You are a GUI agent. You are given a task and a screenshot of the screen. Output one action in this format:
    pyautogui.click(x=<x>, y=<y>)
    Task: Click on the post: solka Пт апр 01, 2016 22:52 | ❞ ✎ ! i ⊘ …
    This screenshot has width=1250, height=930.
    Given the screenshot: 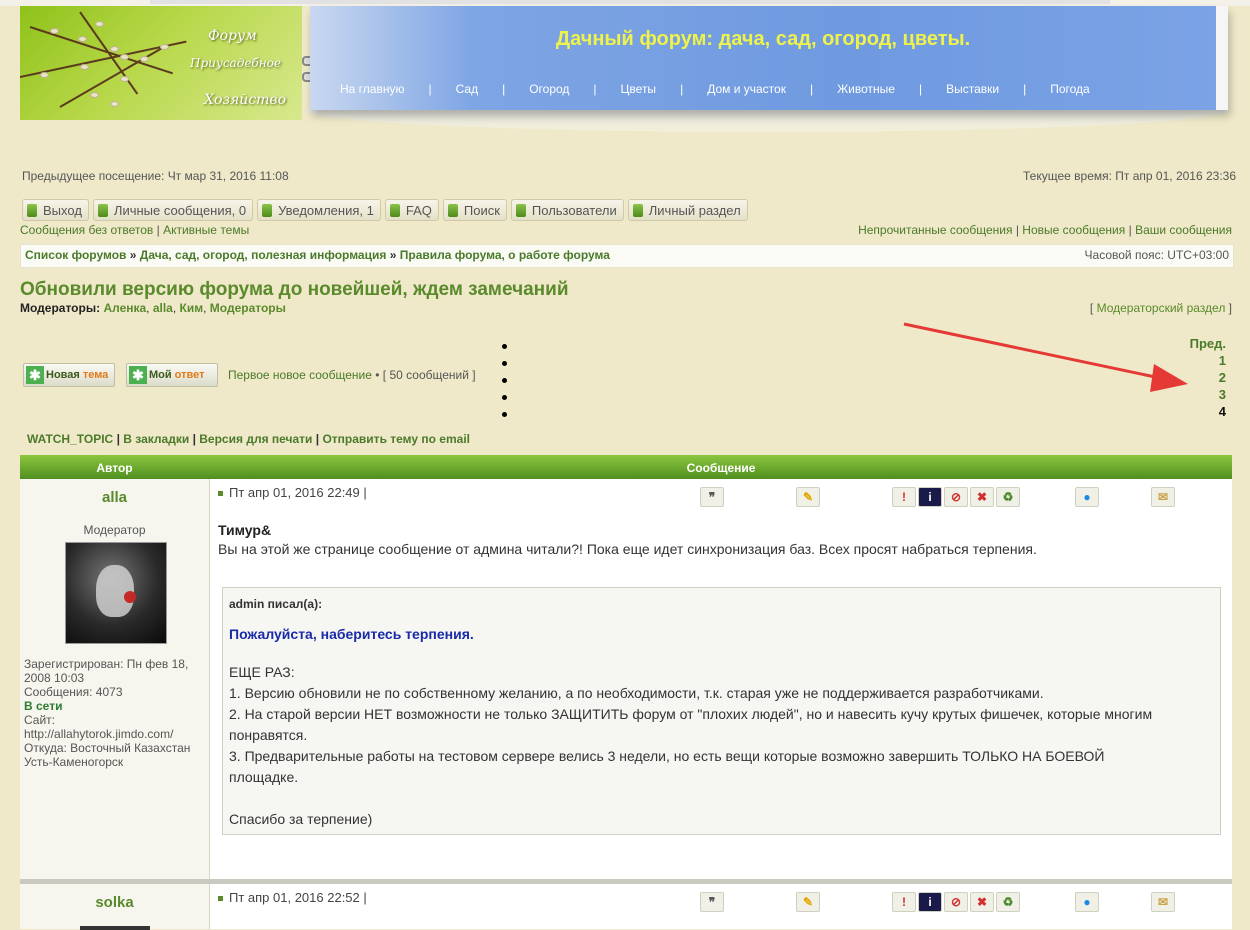 What is the action you would take?
    pyautogui.click(x=626, y=907)
    